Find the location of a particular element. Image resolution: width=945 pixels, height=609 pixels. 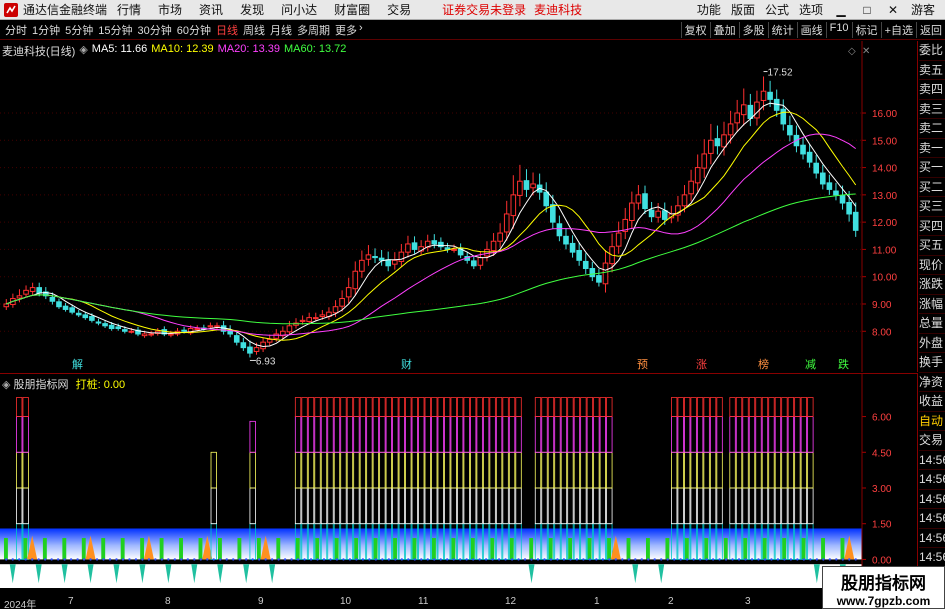

mark-button: 标记 is located at coordinates (866, 29).